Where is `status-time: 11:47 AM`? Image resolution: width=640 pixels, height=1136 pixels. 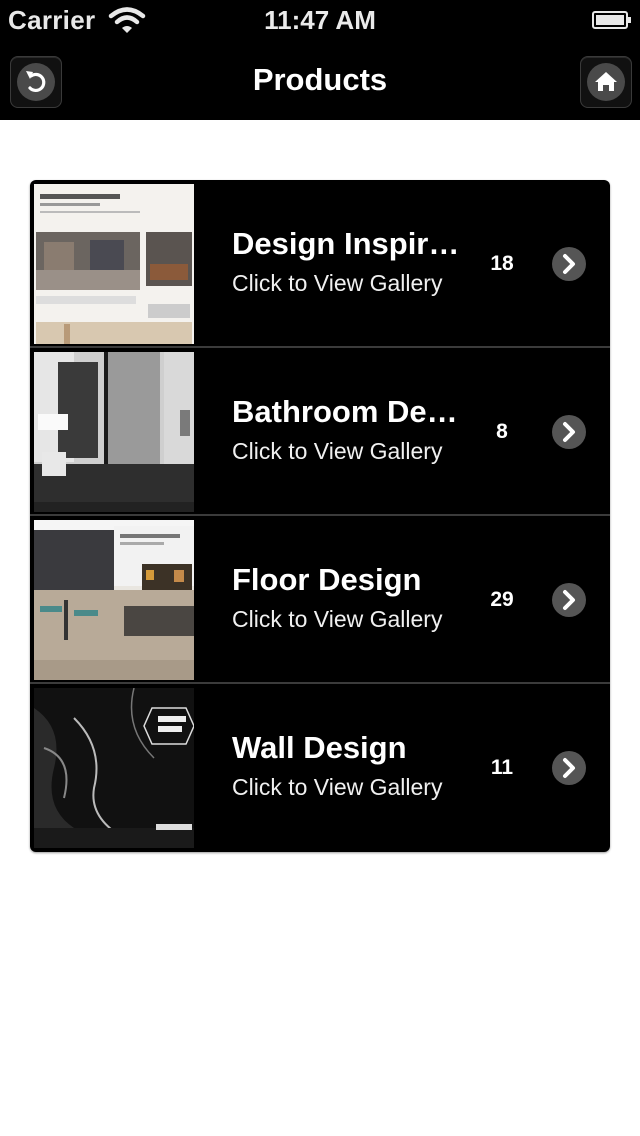
status-time: 11:47 AM is located at coordinates (320, 20).